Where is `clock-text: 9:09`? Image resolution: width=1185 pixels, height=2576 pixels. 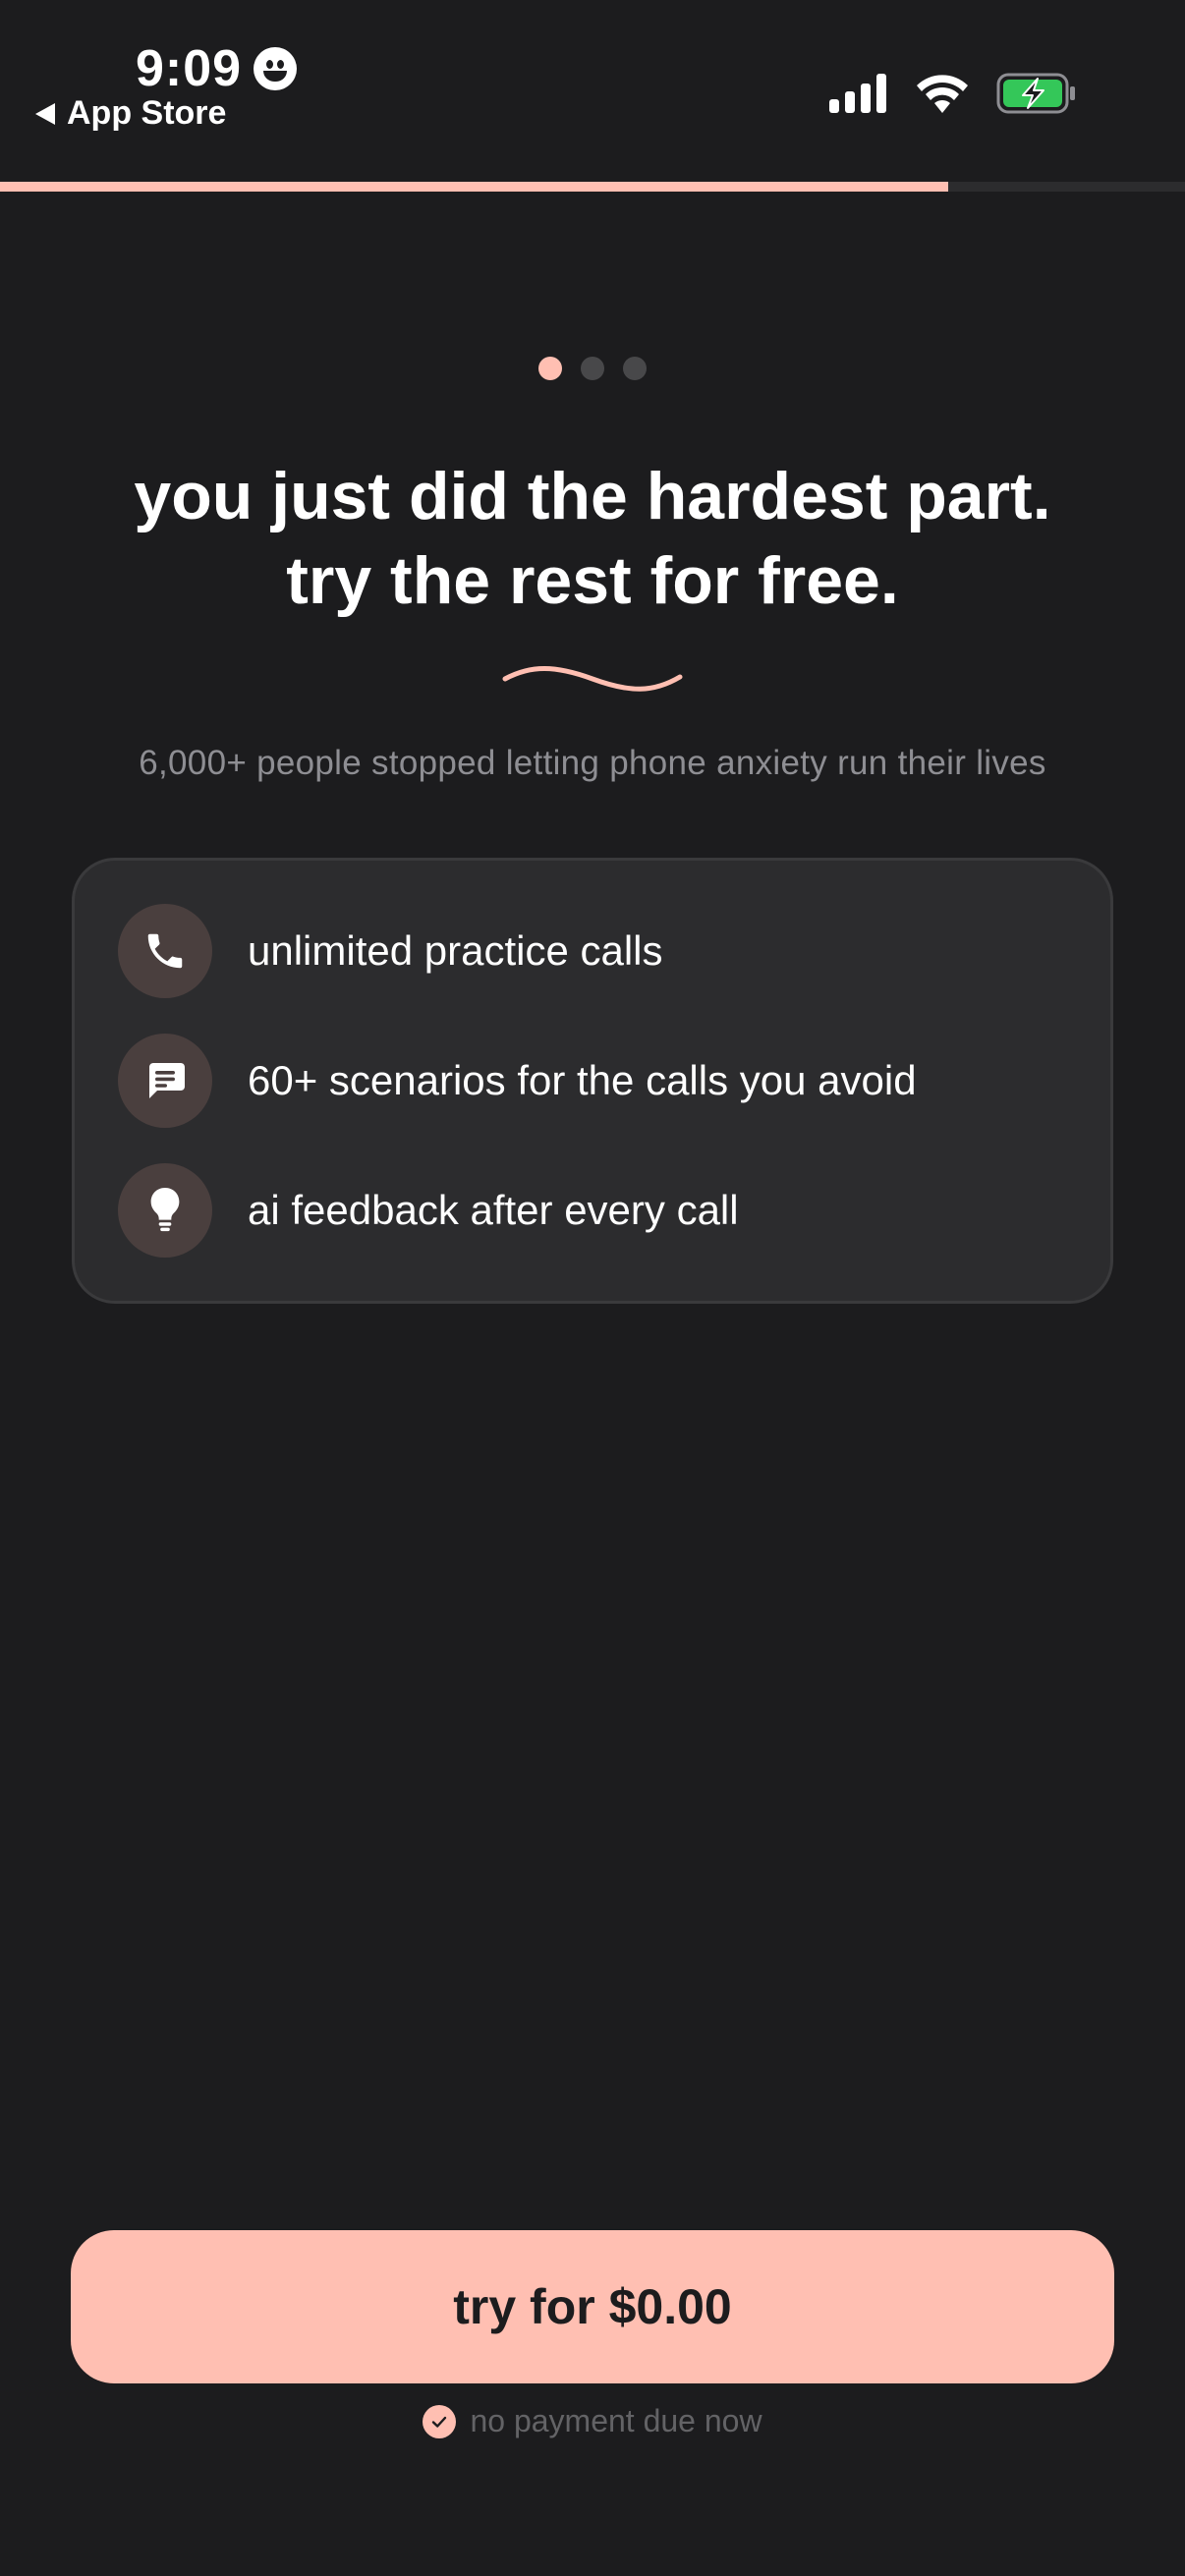
clock-text: 9:09 is located at coordinates (190, 68).